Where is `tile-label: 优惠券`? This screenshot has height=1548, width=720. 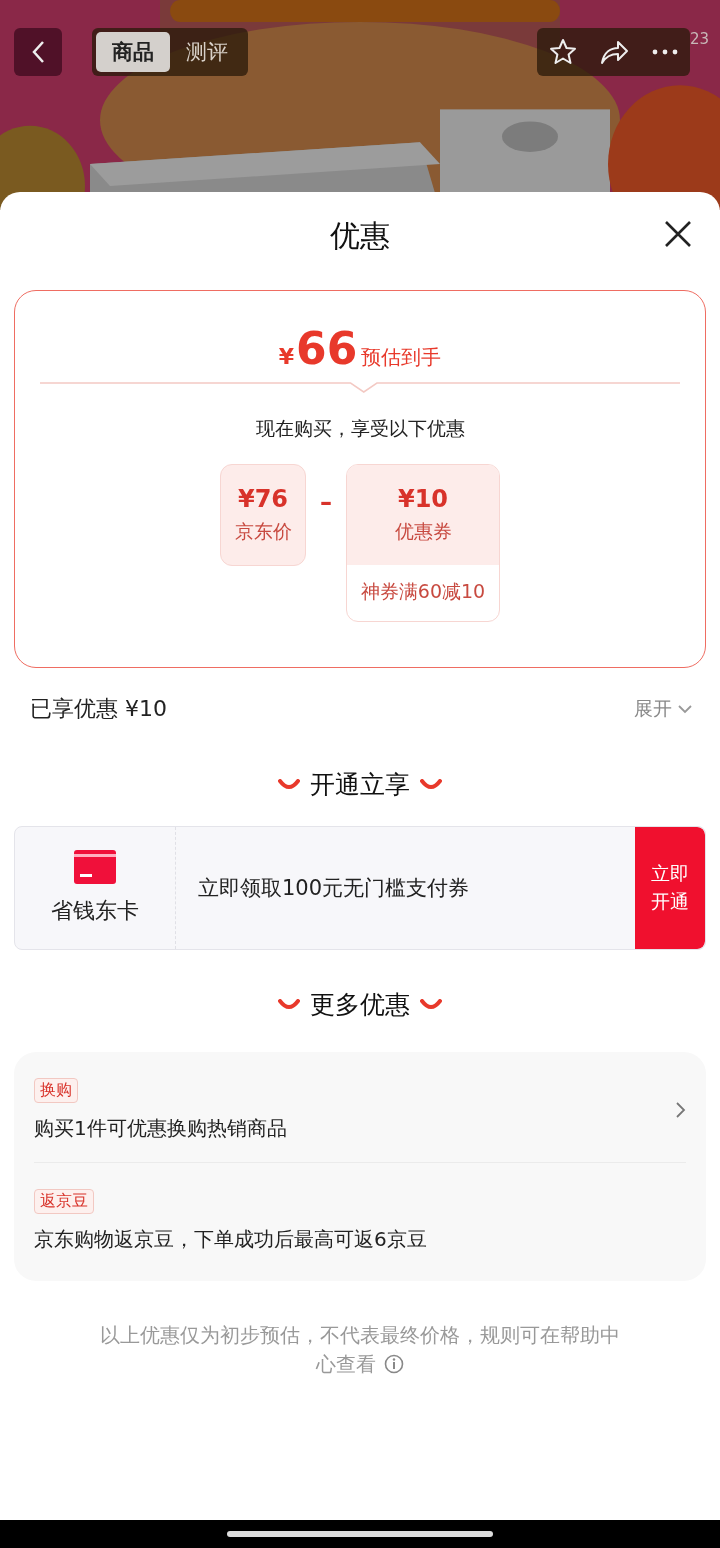 tile-label: 优惠券 is located at coordinates (423, 531).